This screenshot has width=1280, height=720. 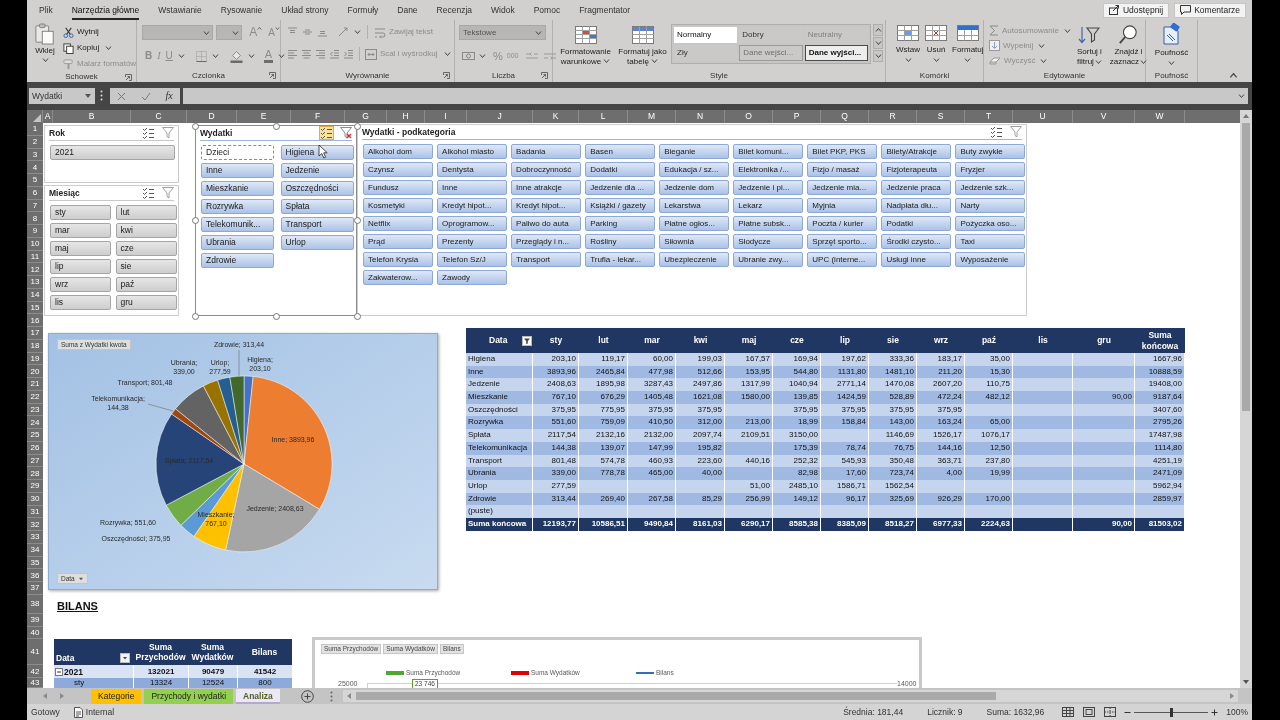 I want to click on formula-input, so click(x=715, y=96).